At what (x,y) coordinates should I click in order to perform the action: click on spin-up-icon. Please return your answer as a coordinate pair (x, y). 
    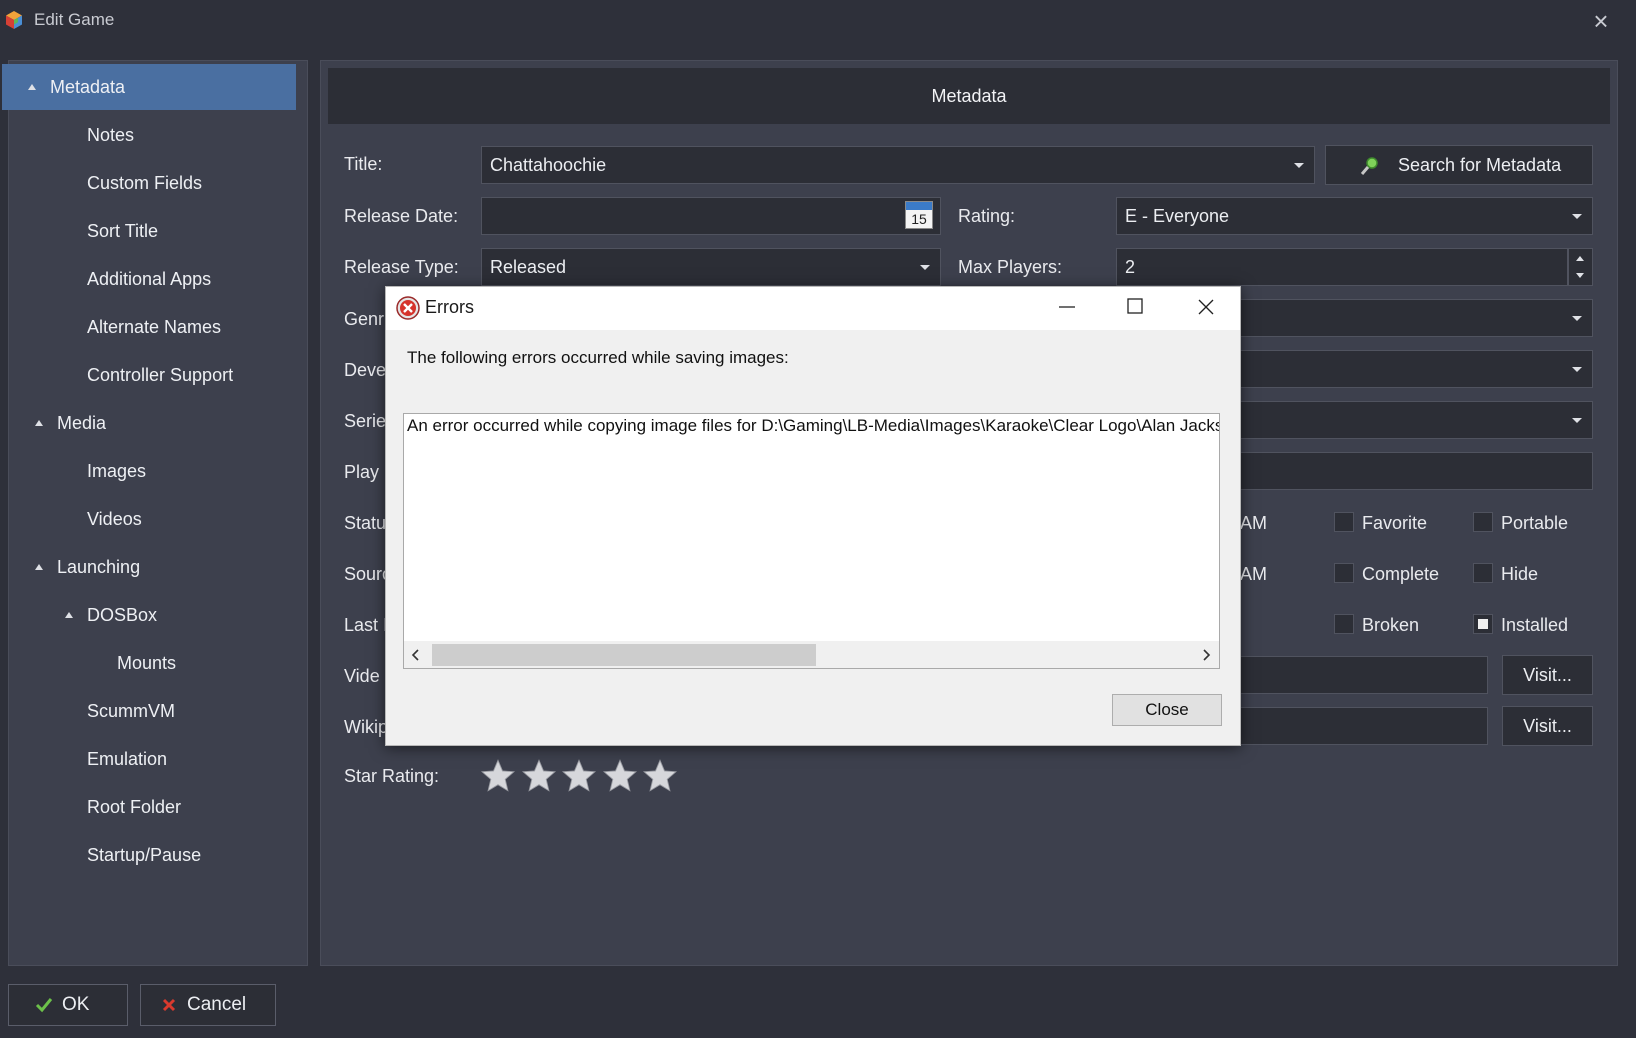
    Looking at the image, I should click on (1580, 258).